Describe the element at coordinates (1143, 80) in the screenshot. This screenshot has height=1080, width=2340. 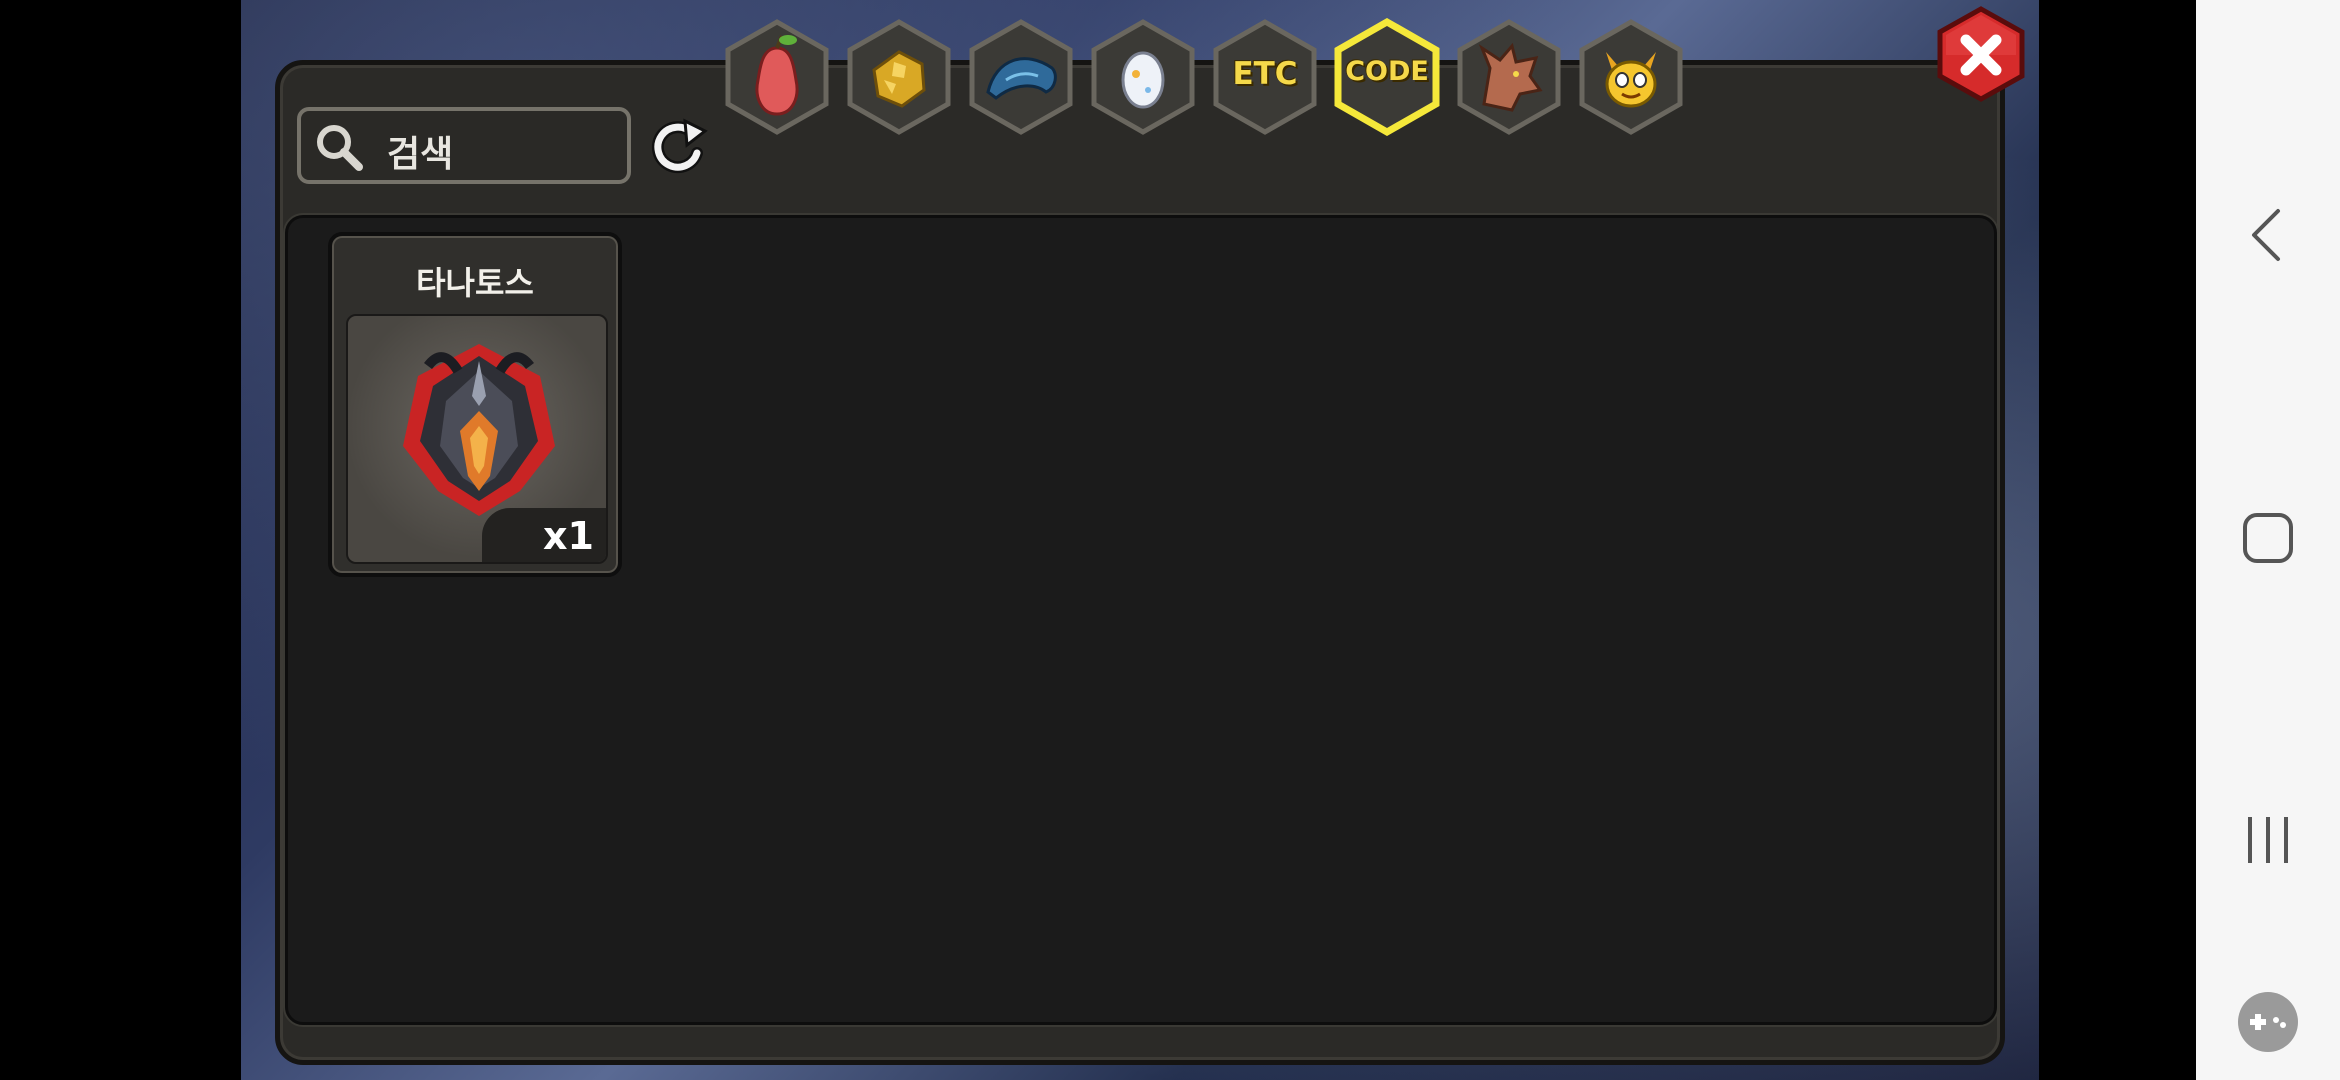
I see `egg-icon` at that location.